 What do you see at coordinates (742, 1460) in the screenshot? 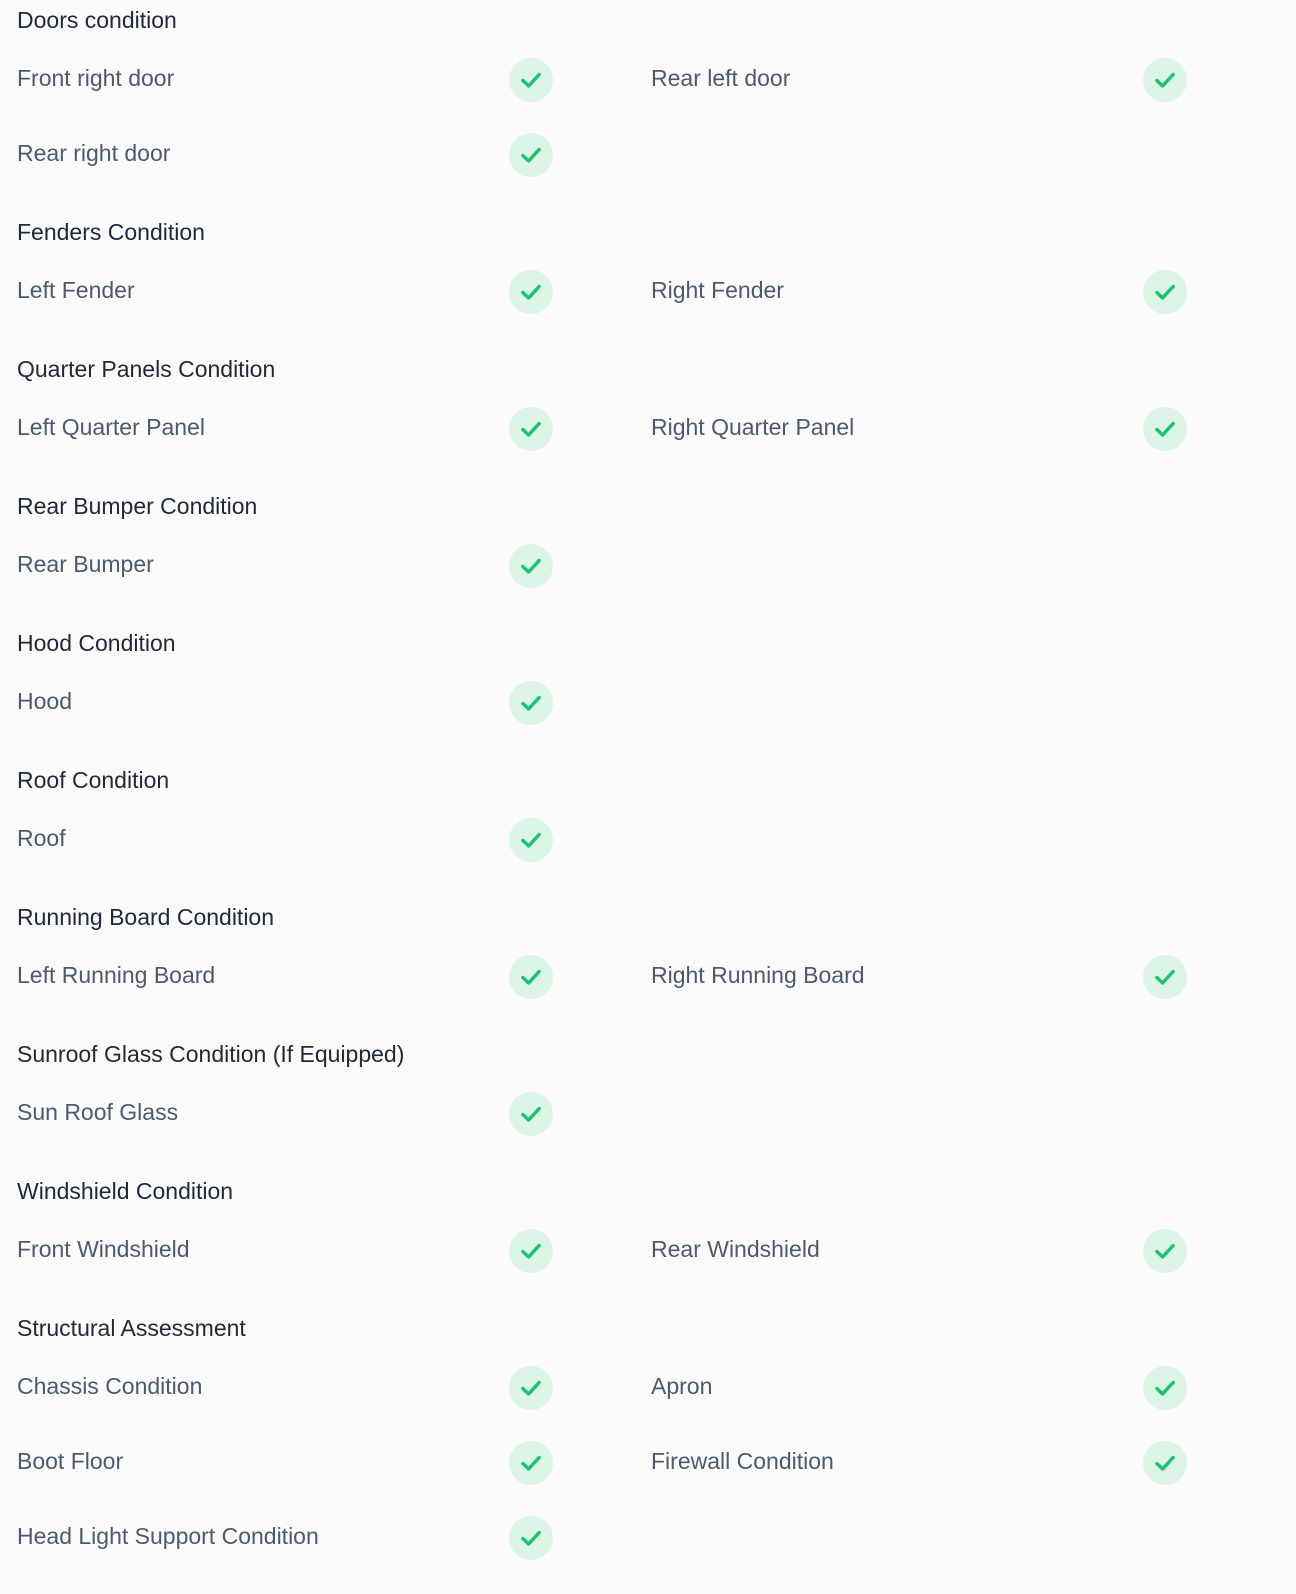
I see `item-label: Firewall Condition` at bounding box center [742, 1460].